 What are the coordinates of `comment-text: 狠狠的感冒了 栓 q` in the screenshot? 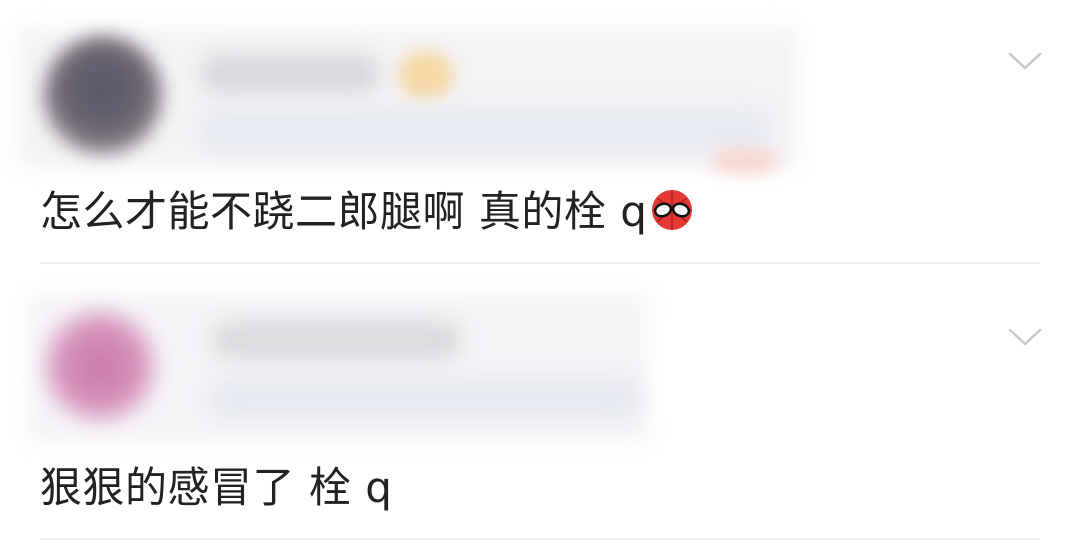 It's located at (216, 488).